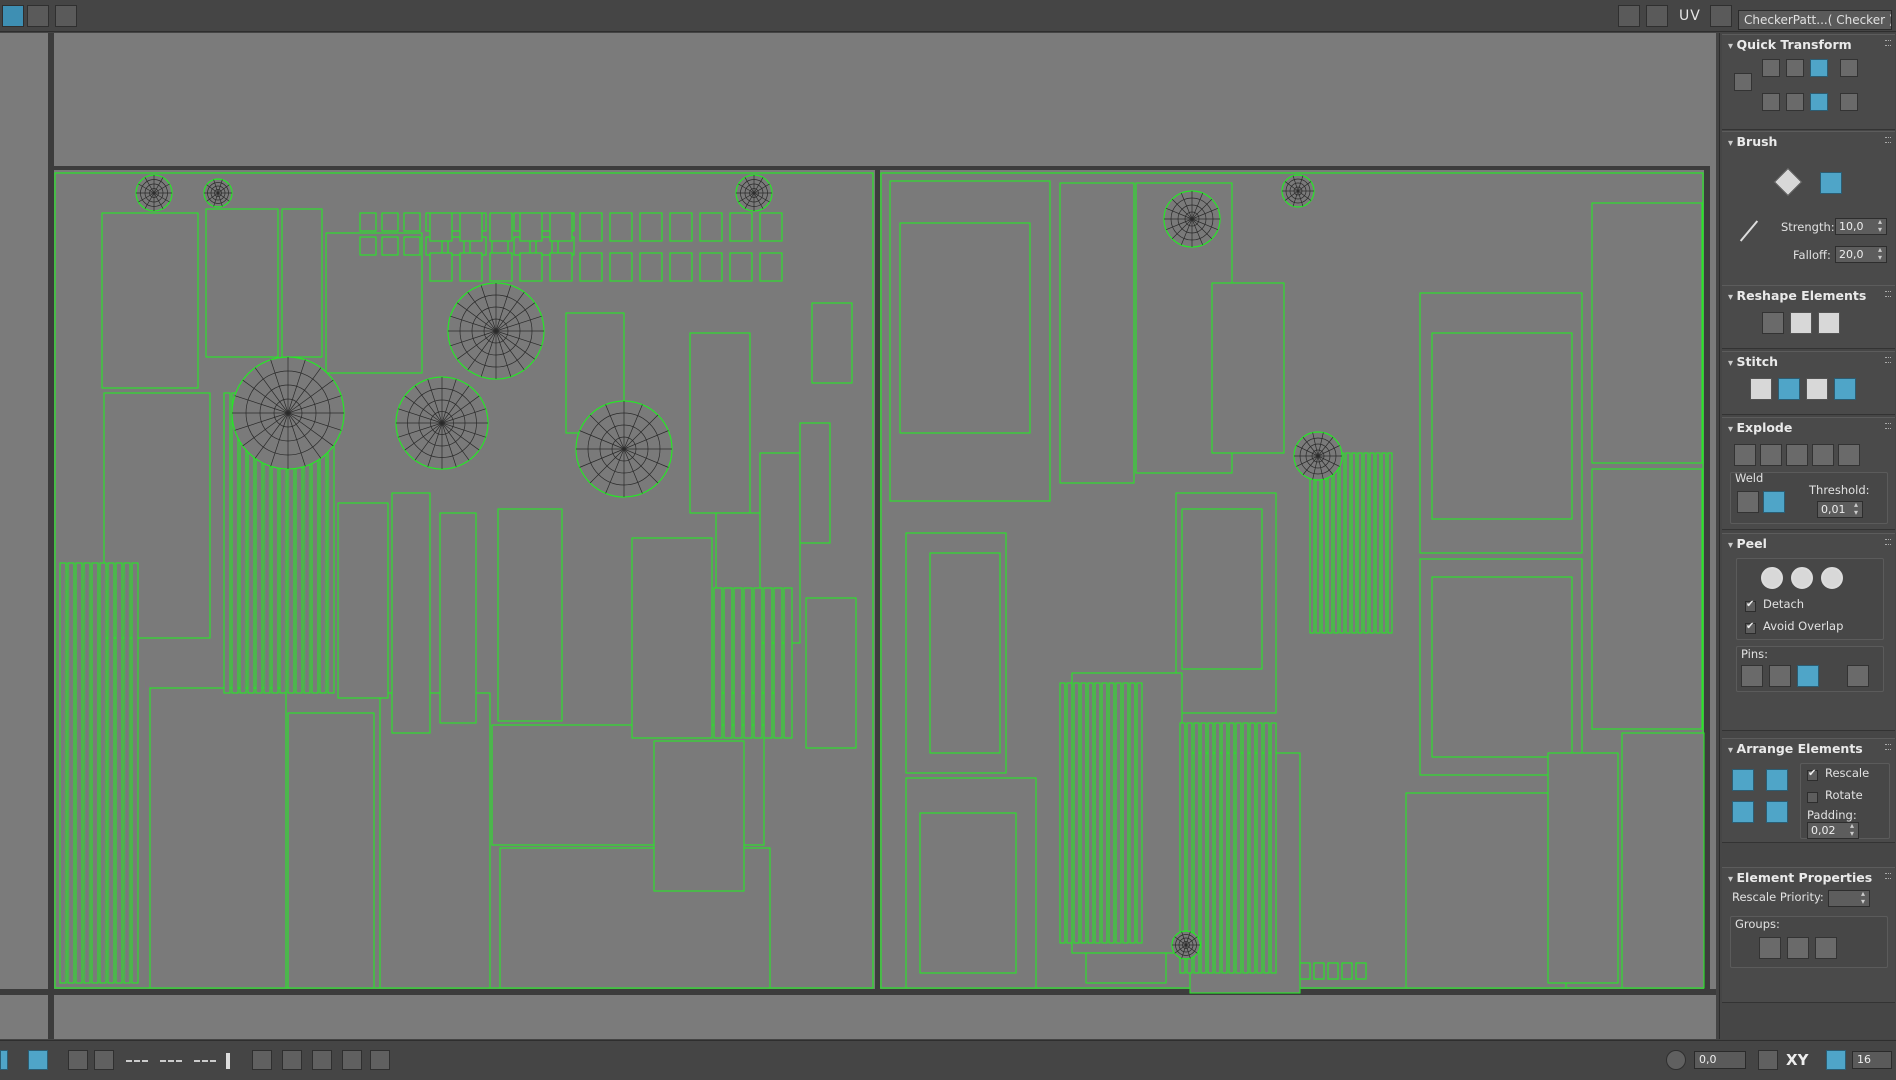  I want to click on groups-group: Groups:, so click(1809, 942).